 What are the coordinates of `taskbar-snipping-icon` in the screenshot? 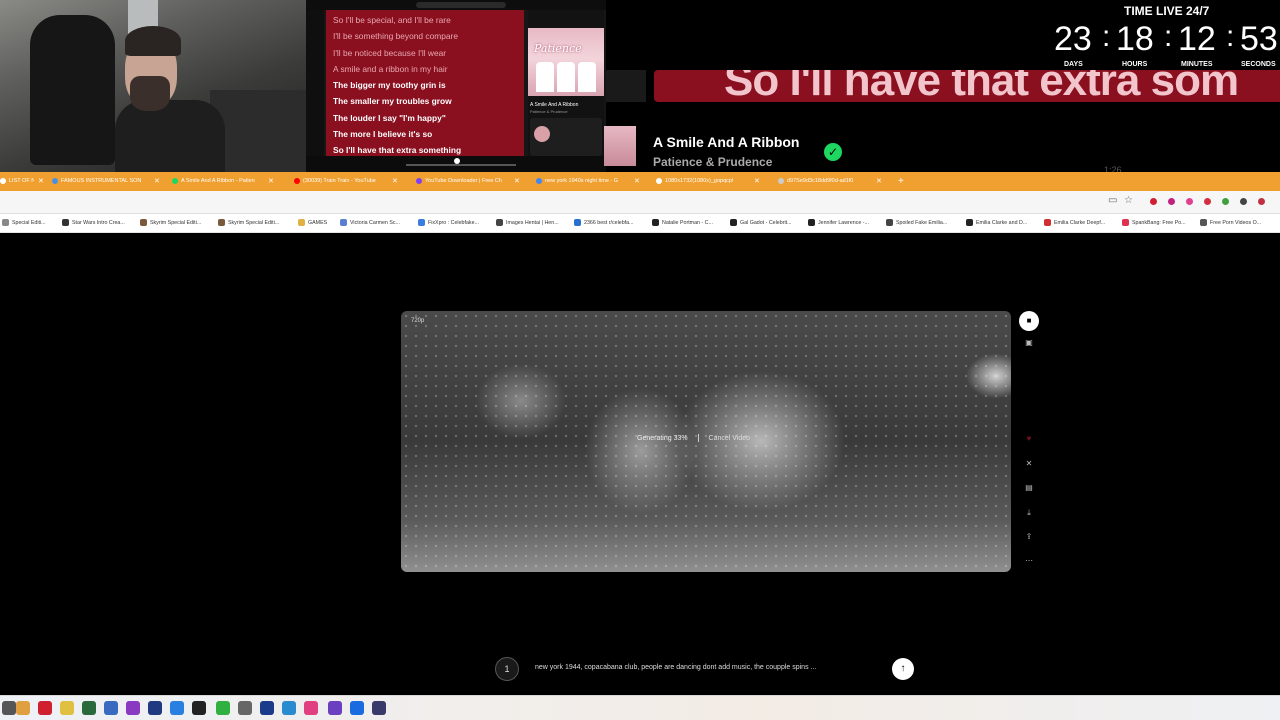 It's located at (111, 708).